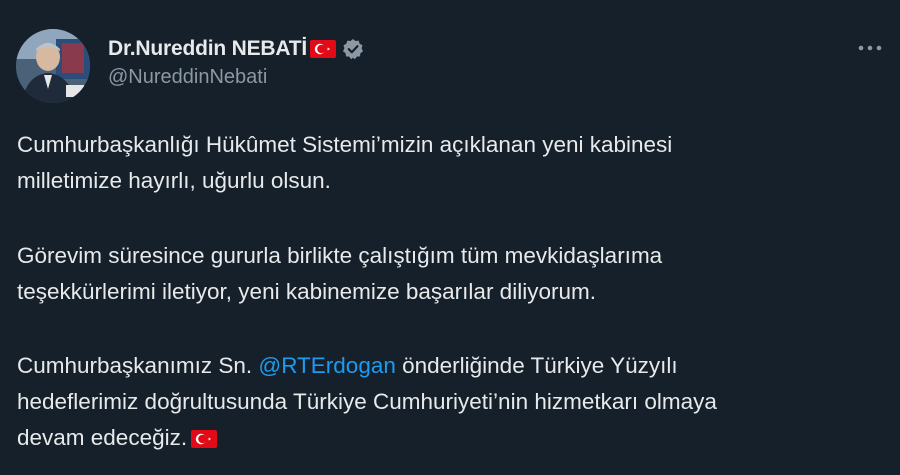 This screenshot has width=900, height=475. What do you see at coordinates (870, 48) in the screenshot?
I see `more-horizontal-icon` at bounding box center [870, 48].